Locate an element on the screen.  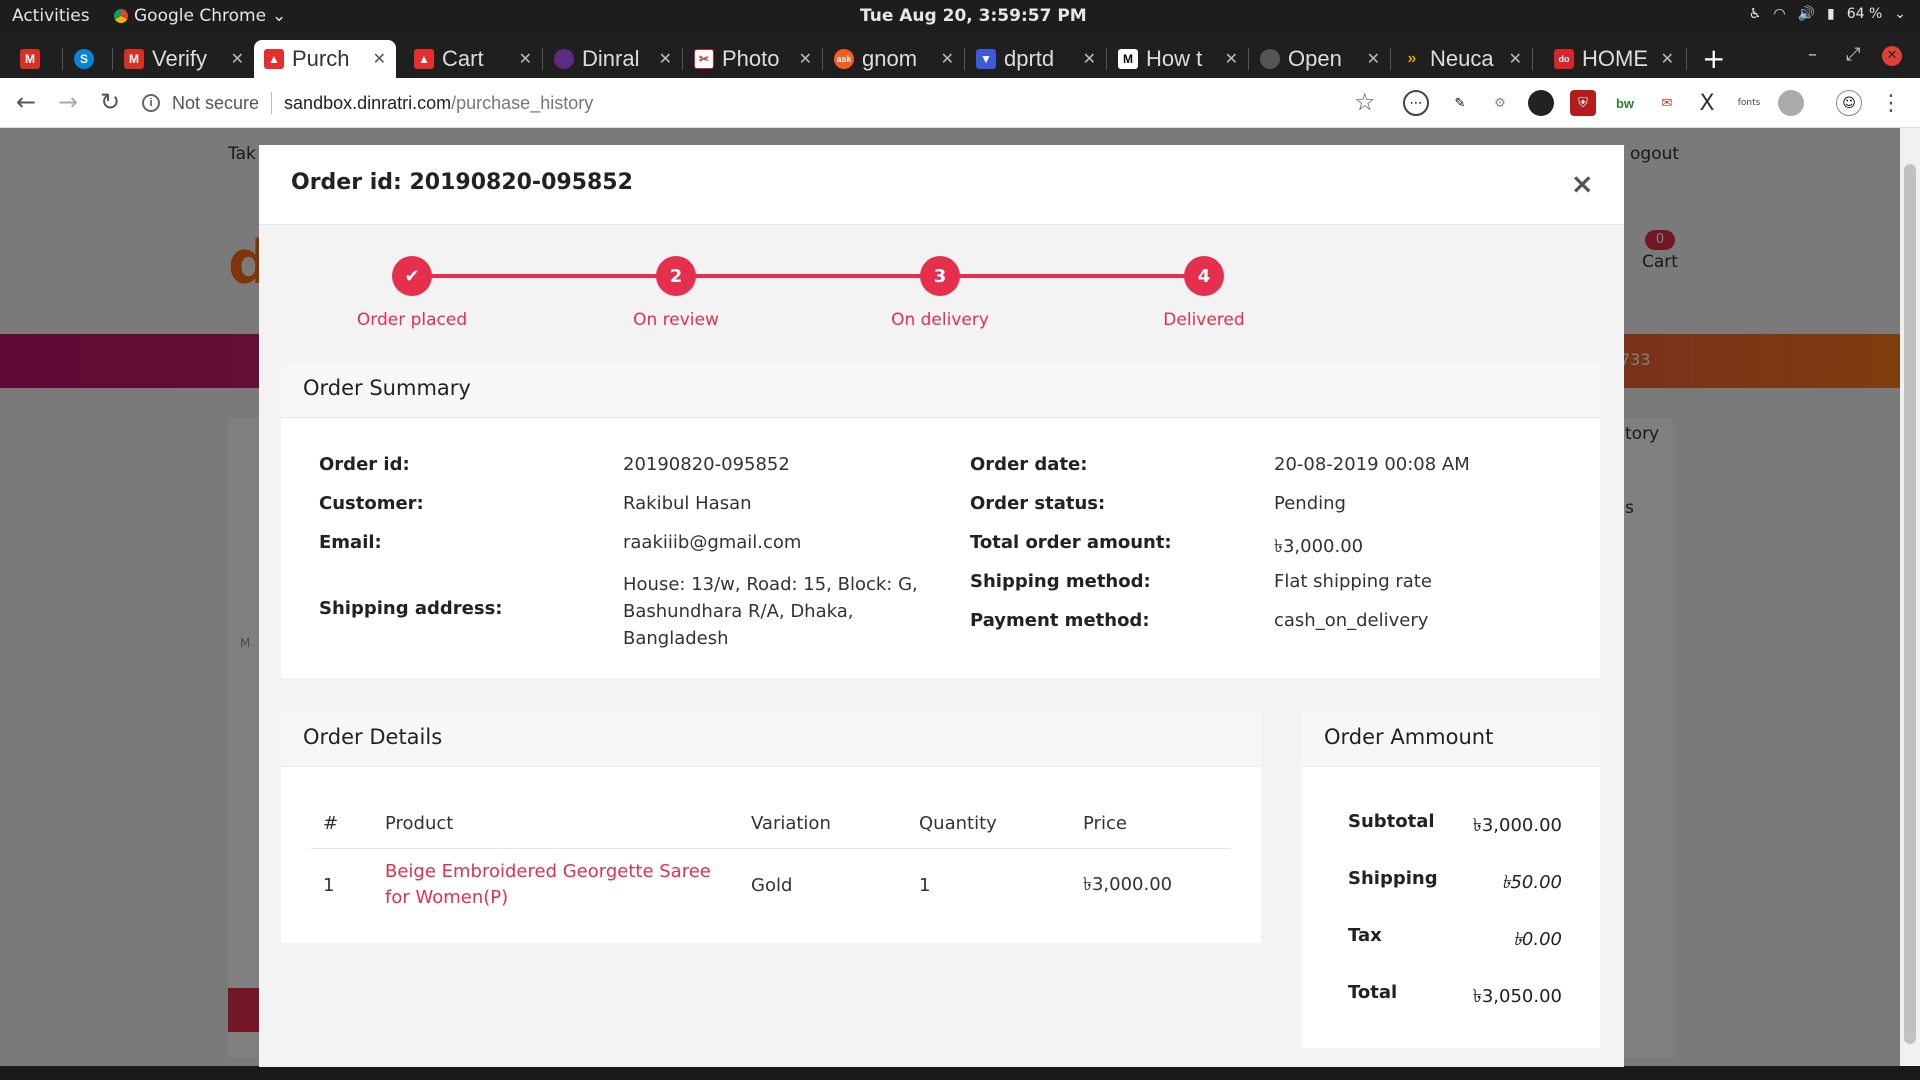
extension-icon: ⋯ is located at coordinates (1416, 103).